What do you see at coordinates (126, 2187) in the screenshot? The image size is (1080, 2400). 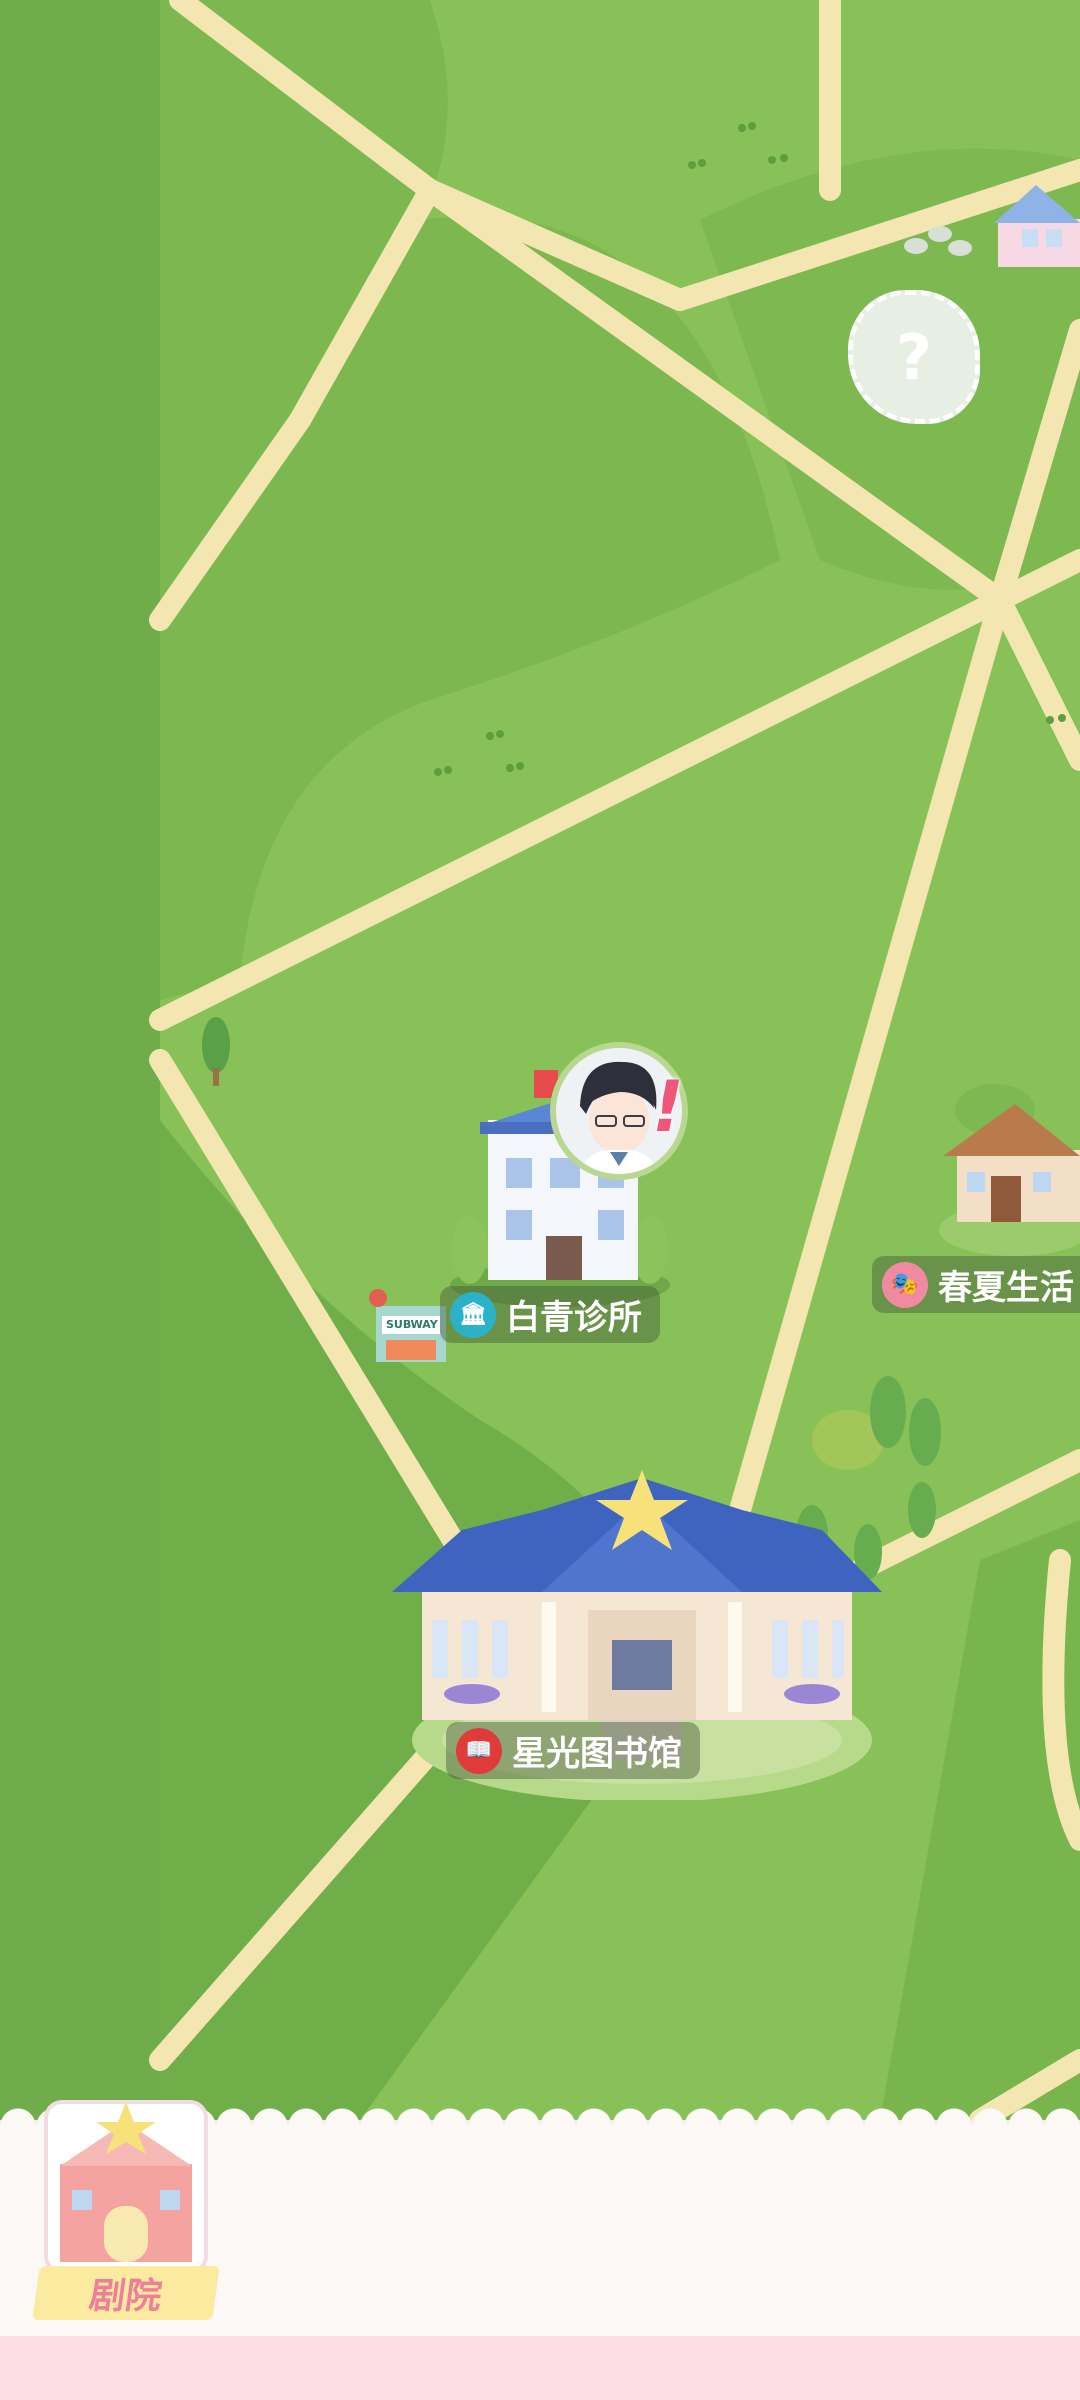 I see `theater-building-icon` at bounding box center [126, 2187].